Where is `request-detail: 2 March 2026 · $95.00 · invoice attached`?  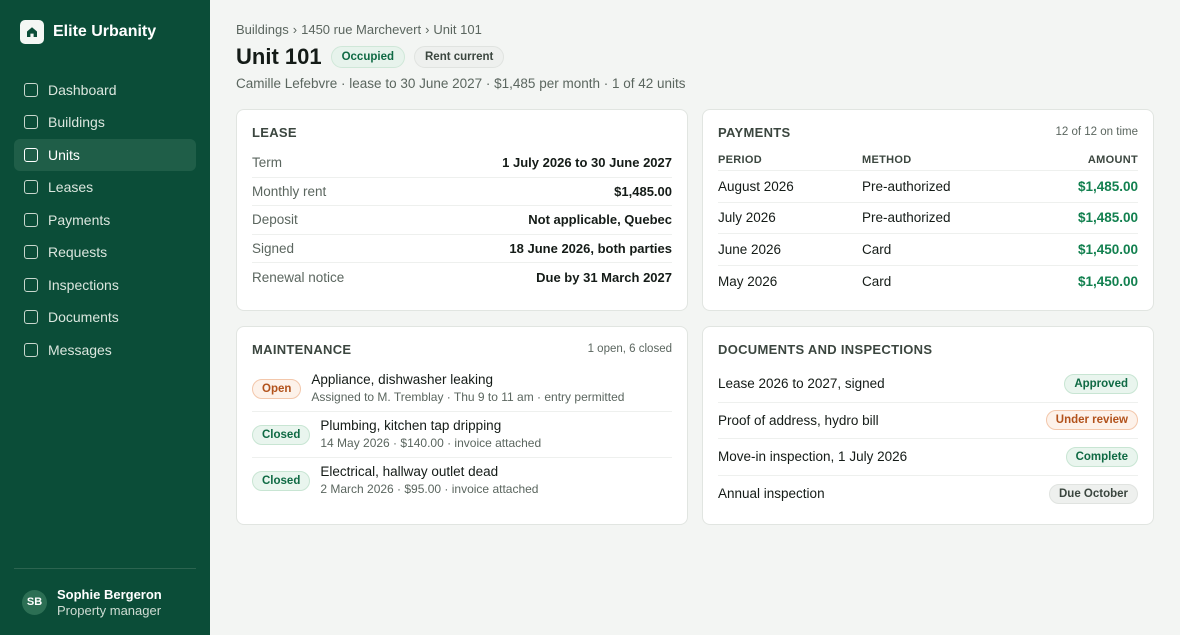 request-detail: 2 March 2026 · $95.00 · invoice attached is located at coordinates (429, 489).